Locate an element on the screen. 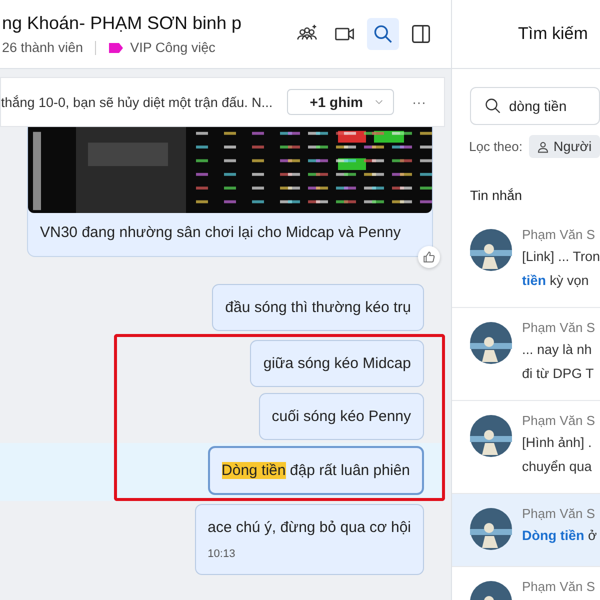 The height and width of the screenshot is (600, 600). result-snippet: [Hình ảnh] . is located at coordinates (557, 443).